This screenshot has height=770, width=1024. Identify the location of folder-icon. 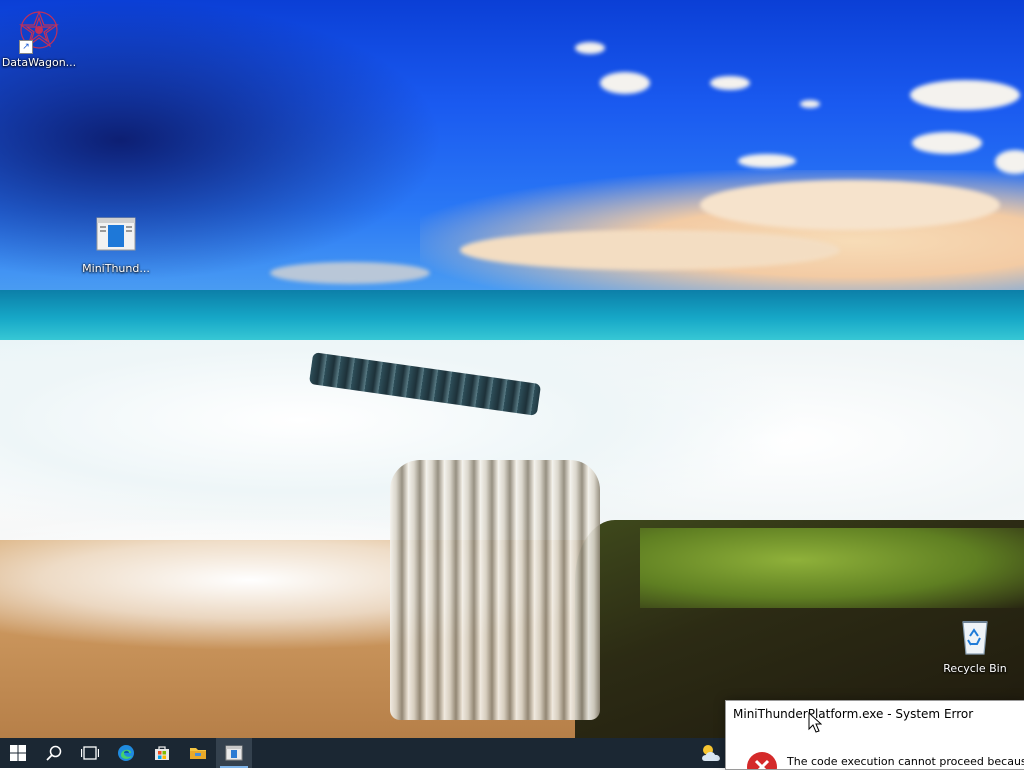
(198, 753).